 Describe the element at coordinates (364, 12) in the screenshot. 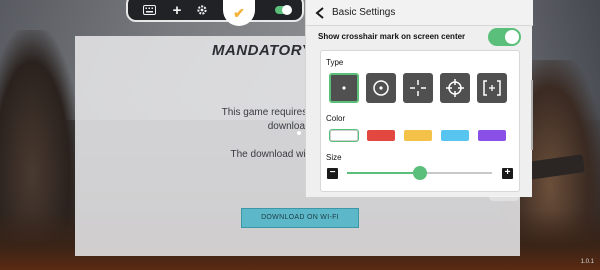

I see `panel-title: Basic Settings` at that location.